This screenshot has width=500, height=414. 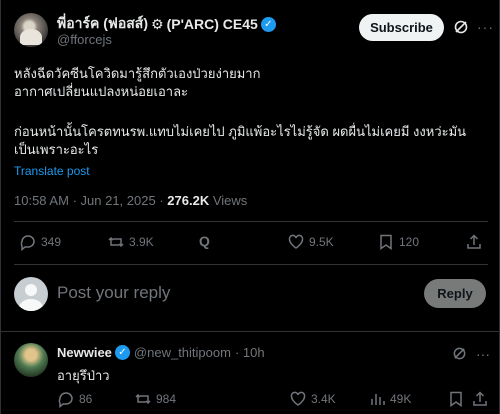 What do you see at coordinates (251, 264) in the screenshot?
I see `divider-actions` at bounding box center [251, 264].